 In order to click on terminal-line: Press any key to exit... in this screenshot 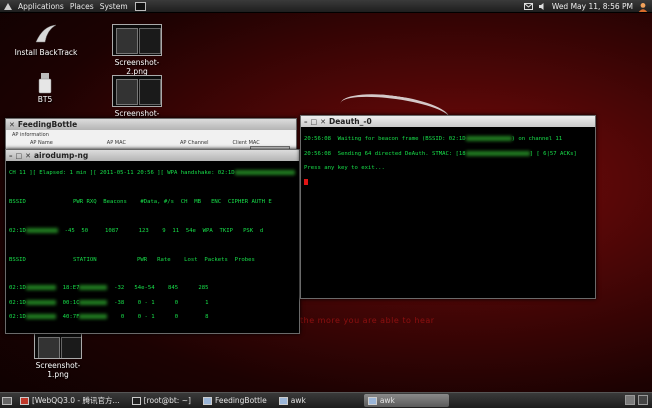, I will do `click(448, 168)`.